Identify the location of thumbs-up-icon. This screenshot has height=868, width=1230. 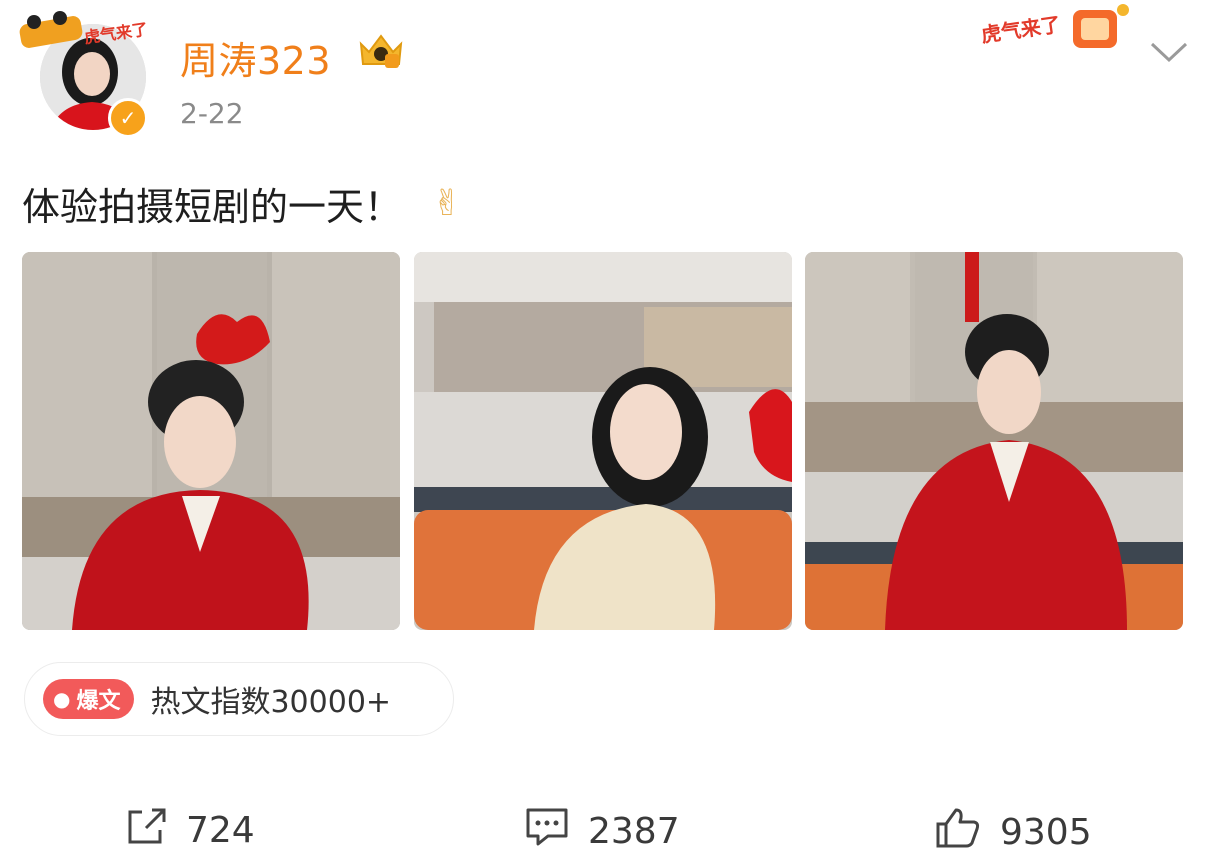
(958, 832).